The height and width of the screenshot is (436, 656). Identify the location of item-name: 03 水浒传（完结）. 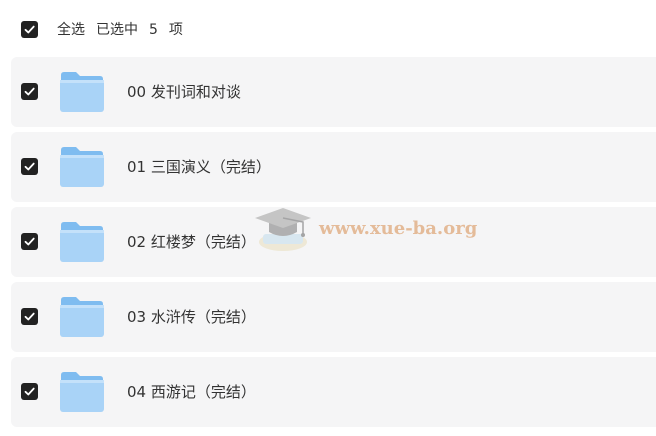
(191, 317).